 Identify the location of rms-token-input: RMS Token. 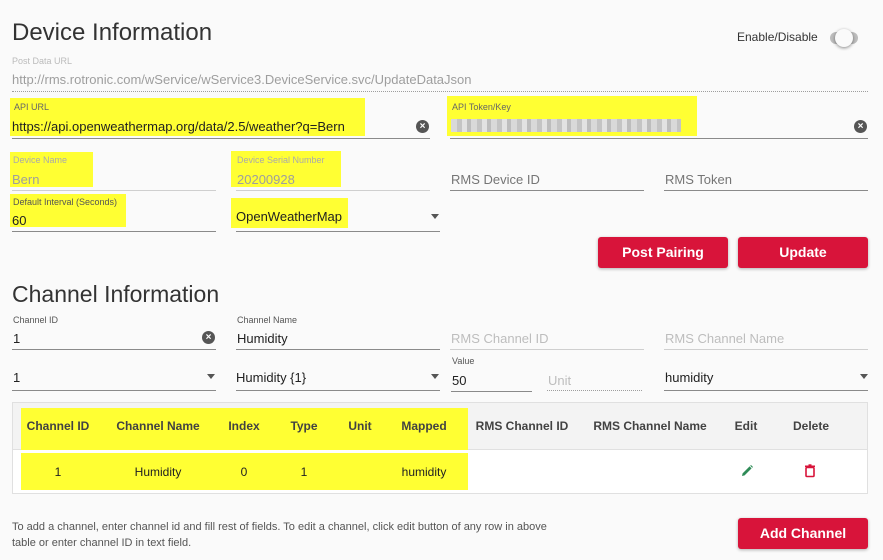
(698, 179).